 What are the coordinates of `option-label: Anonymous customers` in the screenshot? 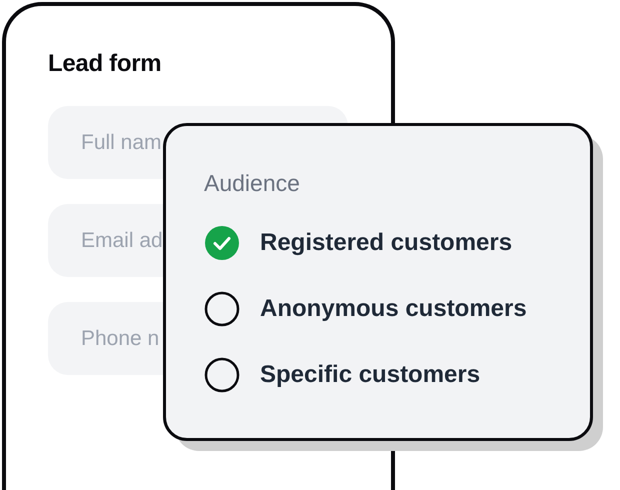 It's located at (393, 309).